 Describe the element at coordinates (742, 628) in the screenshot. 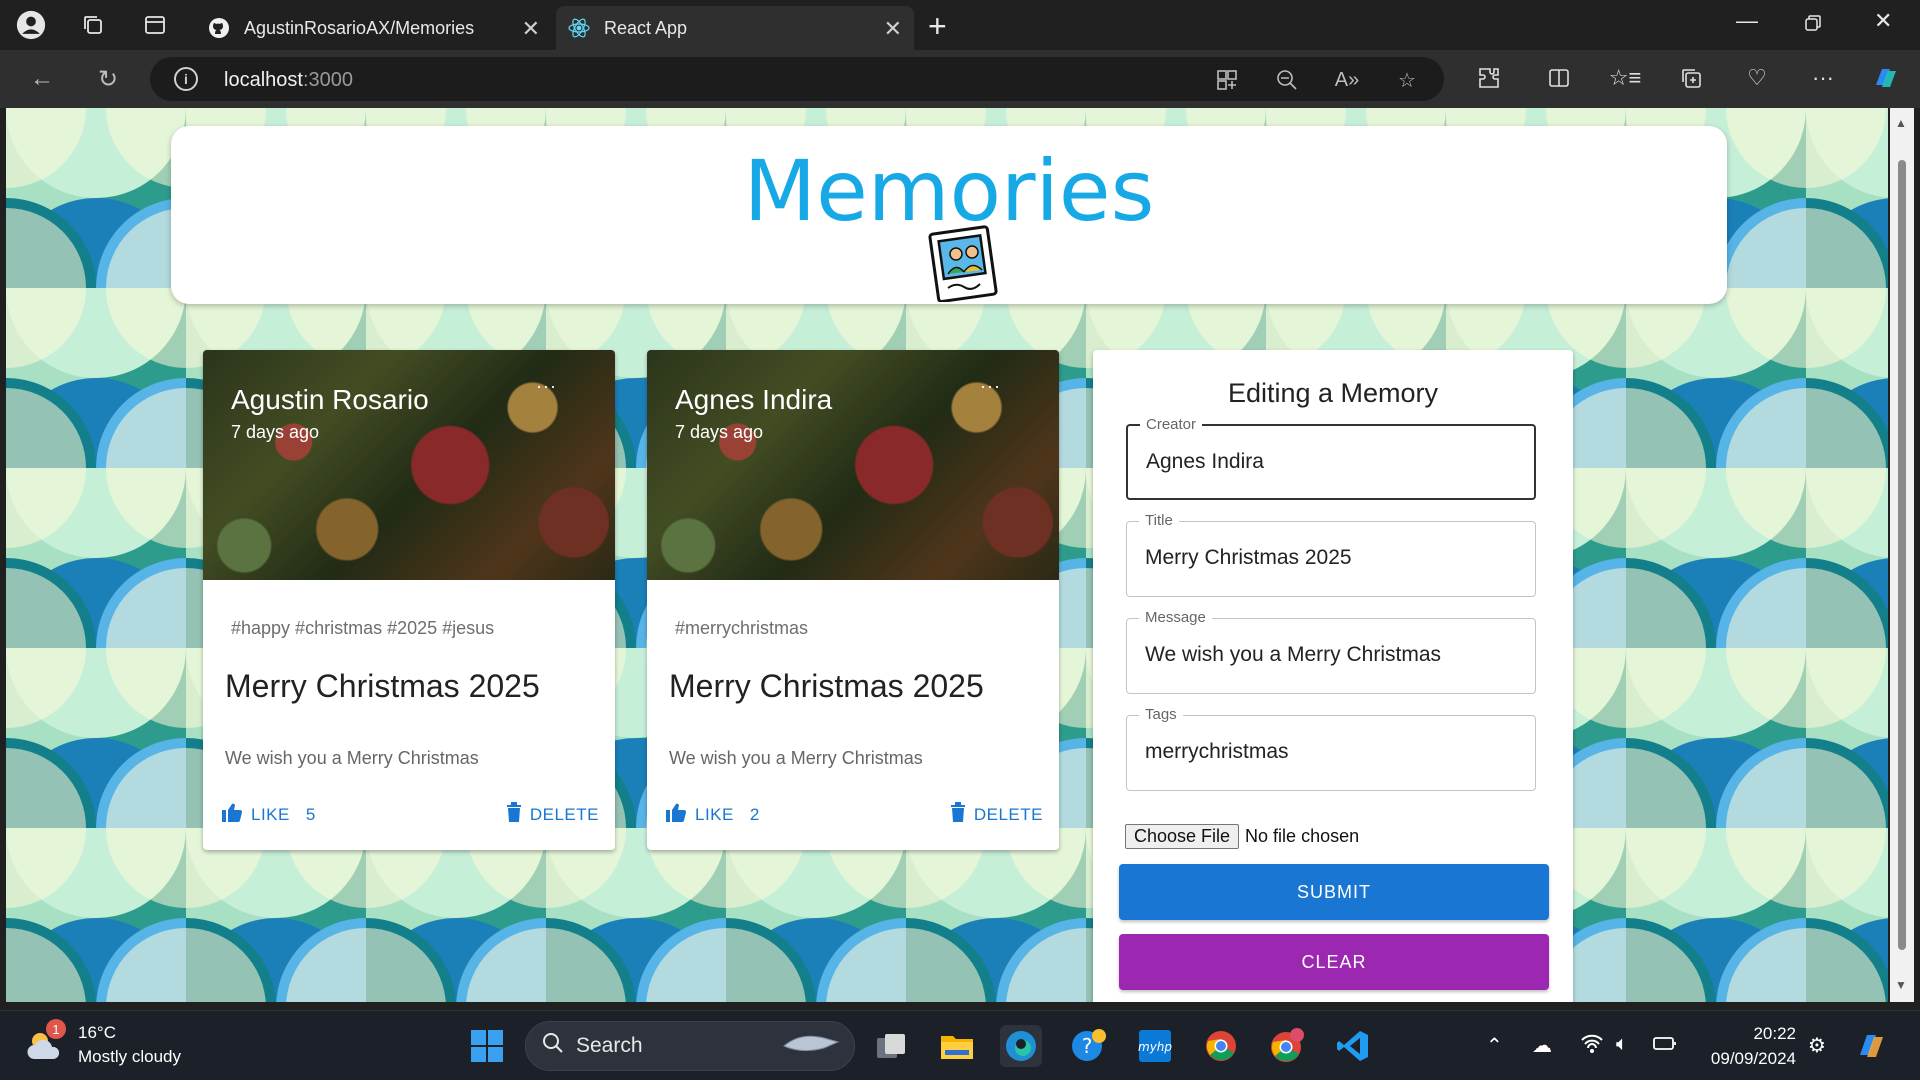

I see `memory-tags: #merrychristmas` at that location.